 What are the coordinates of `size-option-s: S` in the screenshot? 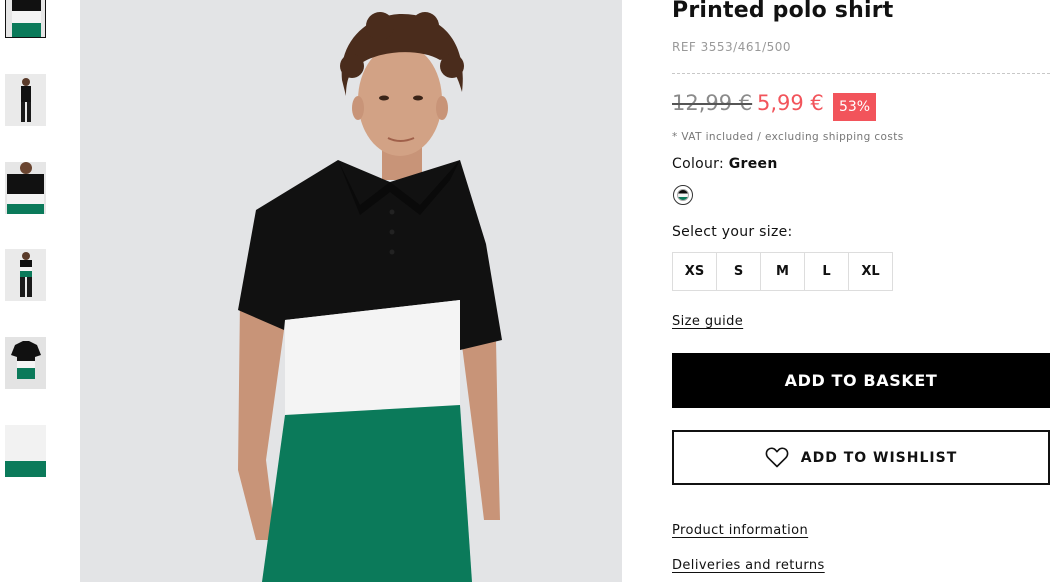 It's located at (738, 271).